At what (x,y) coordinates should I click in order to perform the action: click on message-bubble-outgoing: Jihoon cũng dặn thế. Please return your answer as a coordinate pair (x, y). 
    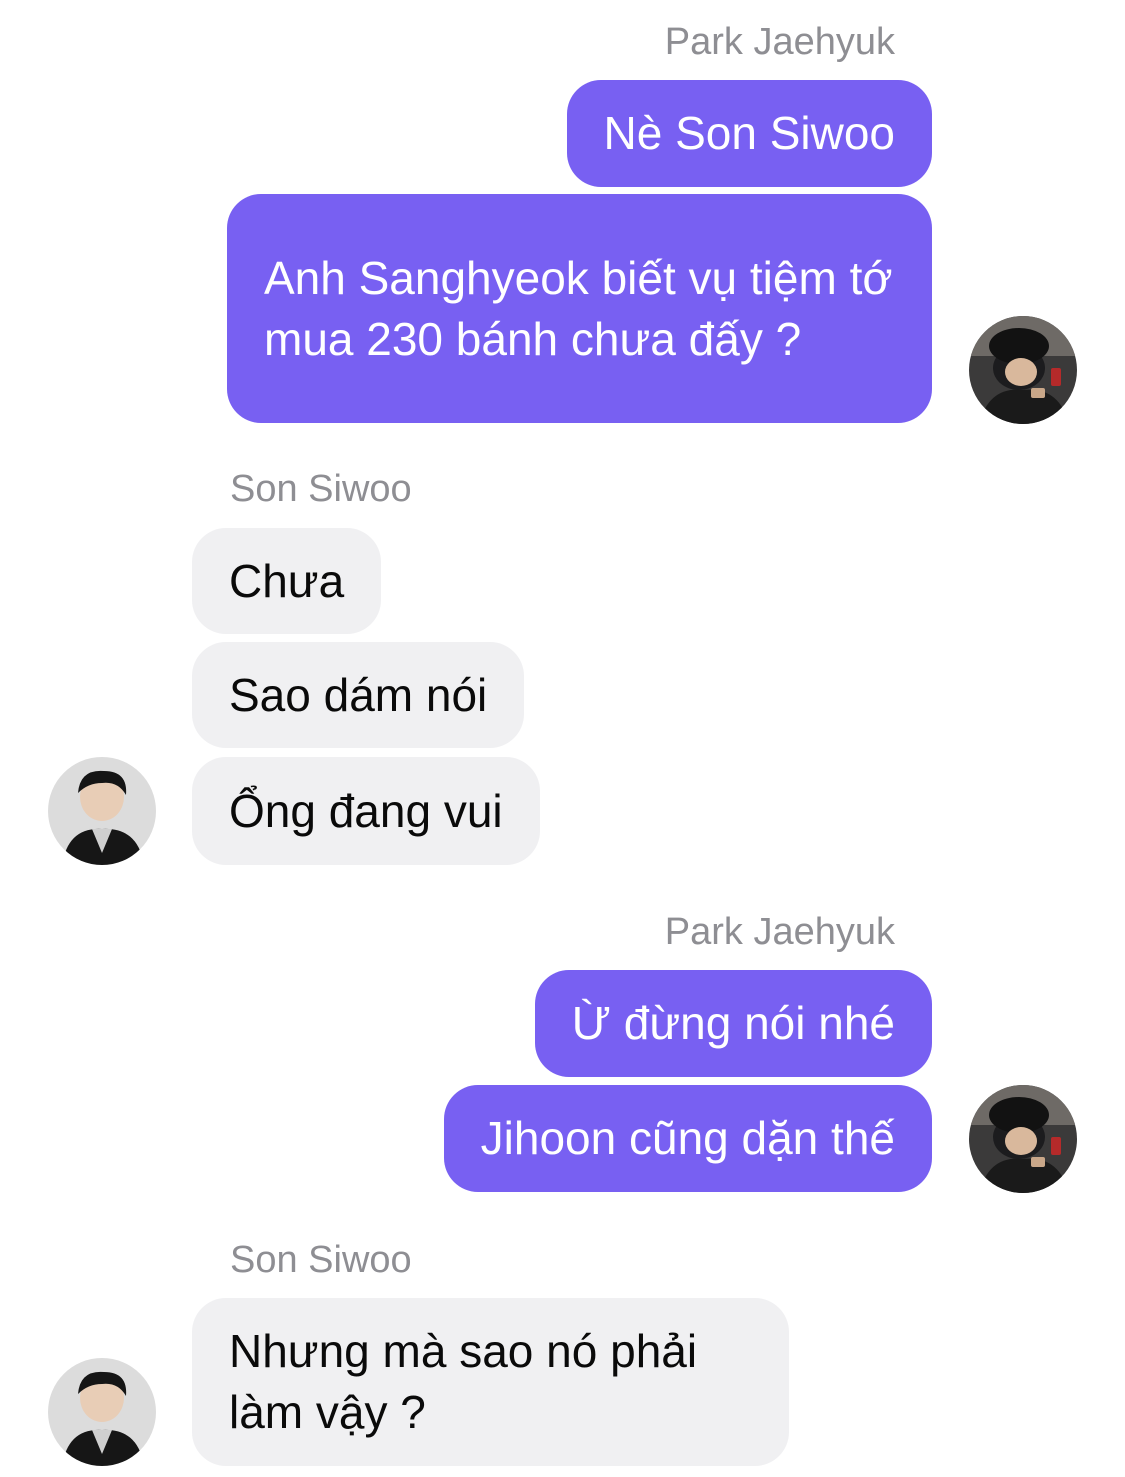
    Looking at the image, I should click on (687, 1138).